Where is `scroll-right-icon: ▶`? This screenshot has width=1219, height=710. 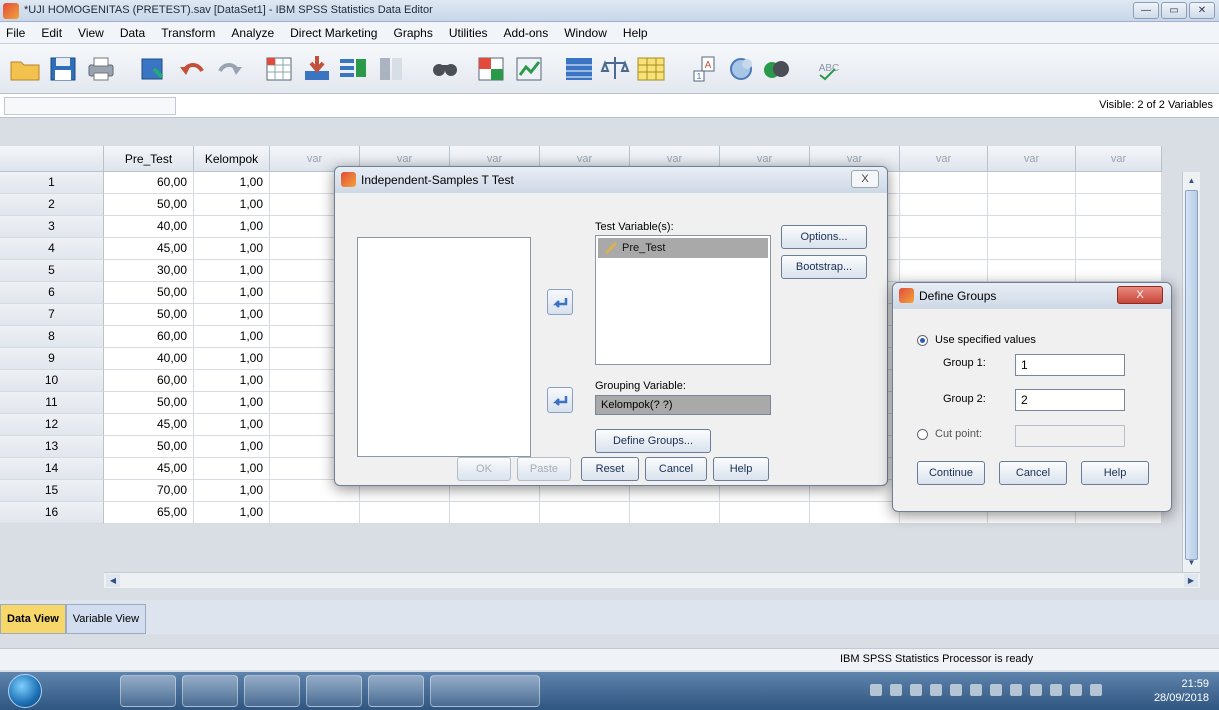 scroll-right-icon: ▶ is located at coordinates (1191, 580).